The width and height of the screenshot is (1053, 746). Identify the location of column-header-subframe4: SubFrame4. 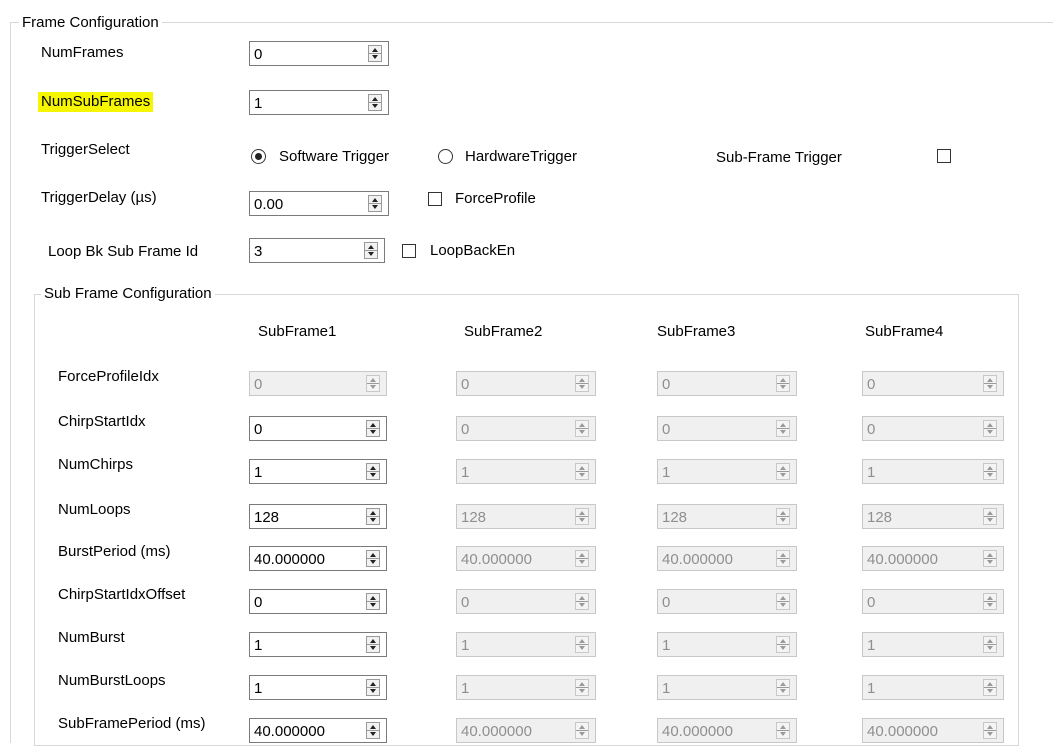
(904, 331).